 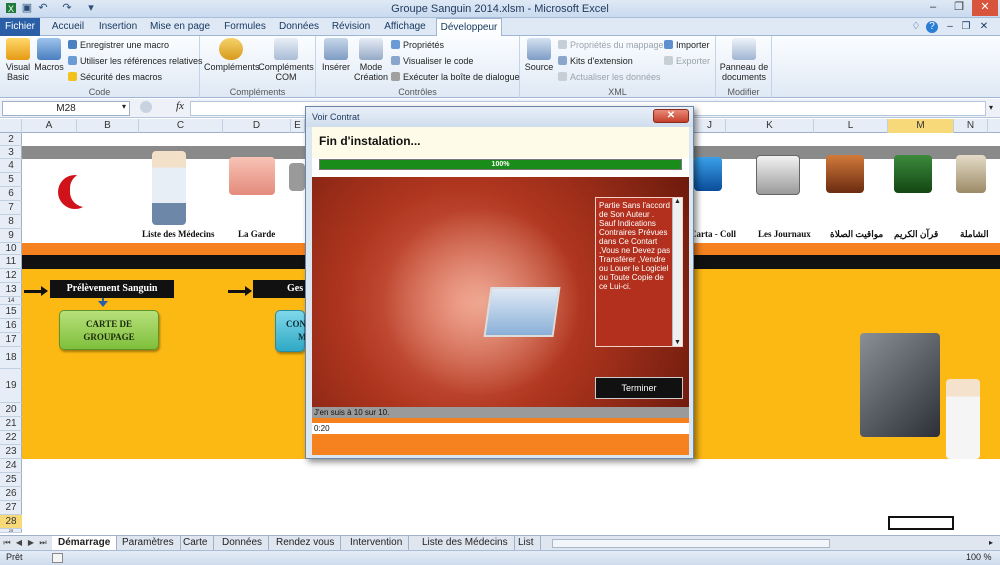 What do you see at coordinates (677, 342) in the screenshot?
I see `scroll-down-icon: ▼` at bounding box center [677, 342].